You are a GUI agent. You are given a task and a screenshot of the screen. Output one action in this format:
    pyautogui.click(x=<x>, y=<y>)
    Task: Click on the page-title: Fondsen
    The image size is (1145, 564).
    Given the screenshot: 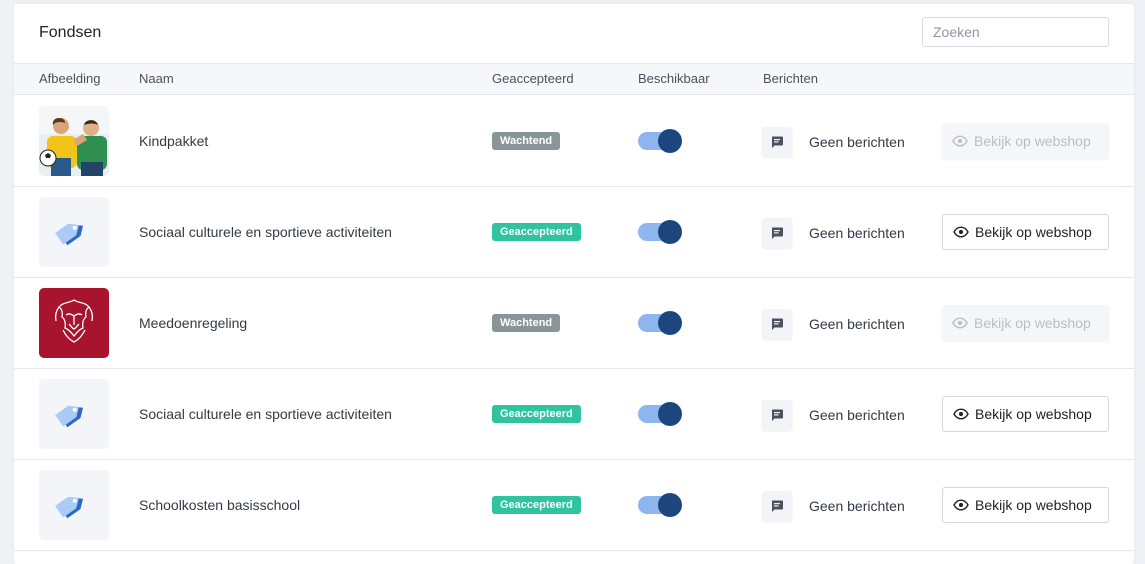 What is the action you would take?
    pyautogui.click(x=70, y=32)
    